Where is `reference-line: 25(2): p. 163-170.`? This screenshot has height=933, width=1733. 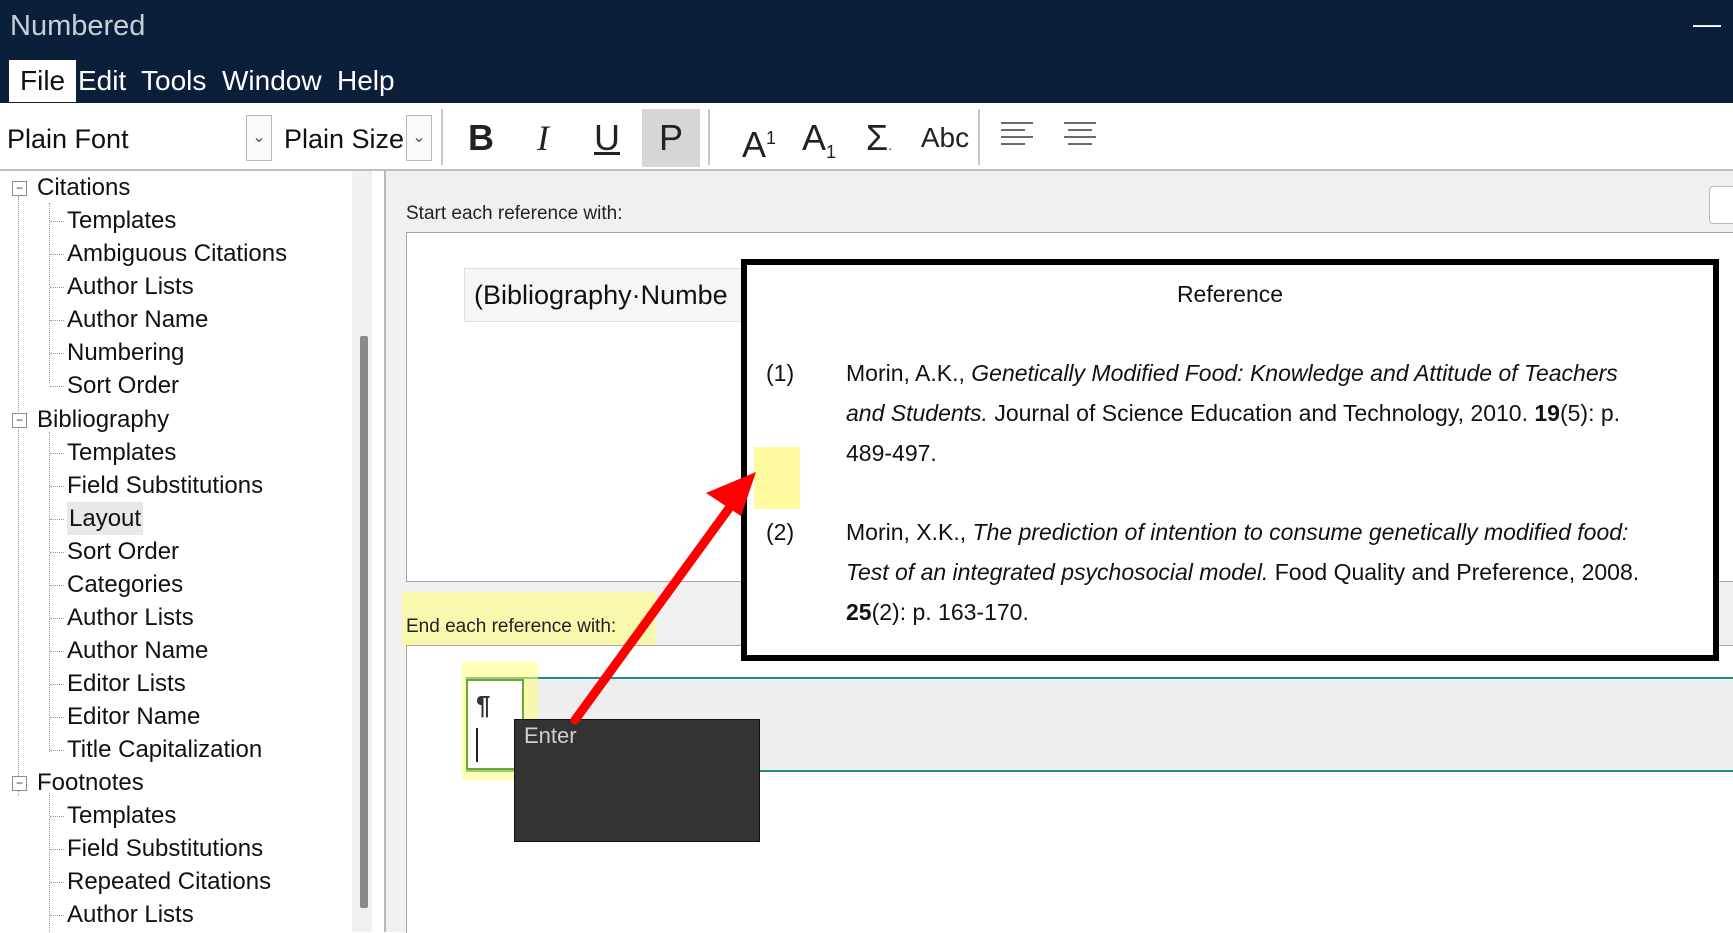 reference-line: 25(2): p. 163-170. is located at coordinates (937, 612).